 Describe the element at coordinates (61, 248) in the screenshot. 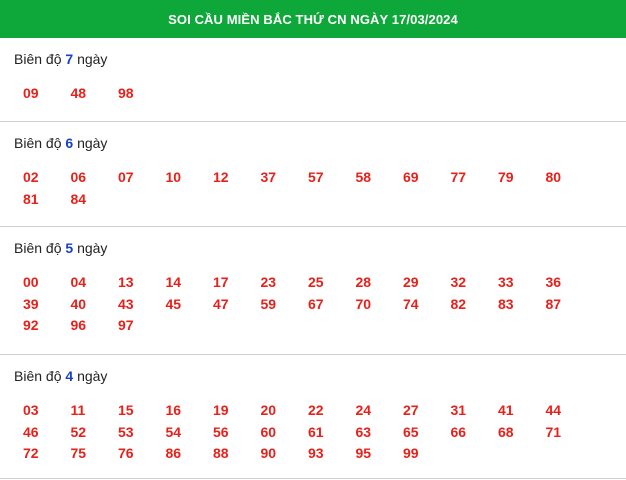

I see `range-title: Biên độ 5 ngày` at that location.